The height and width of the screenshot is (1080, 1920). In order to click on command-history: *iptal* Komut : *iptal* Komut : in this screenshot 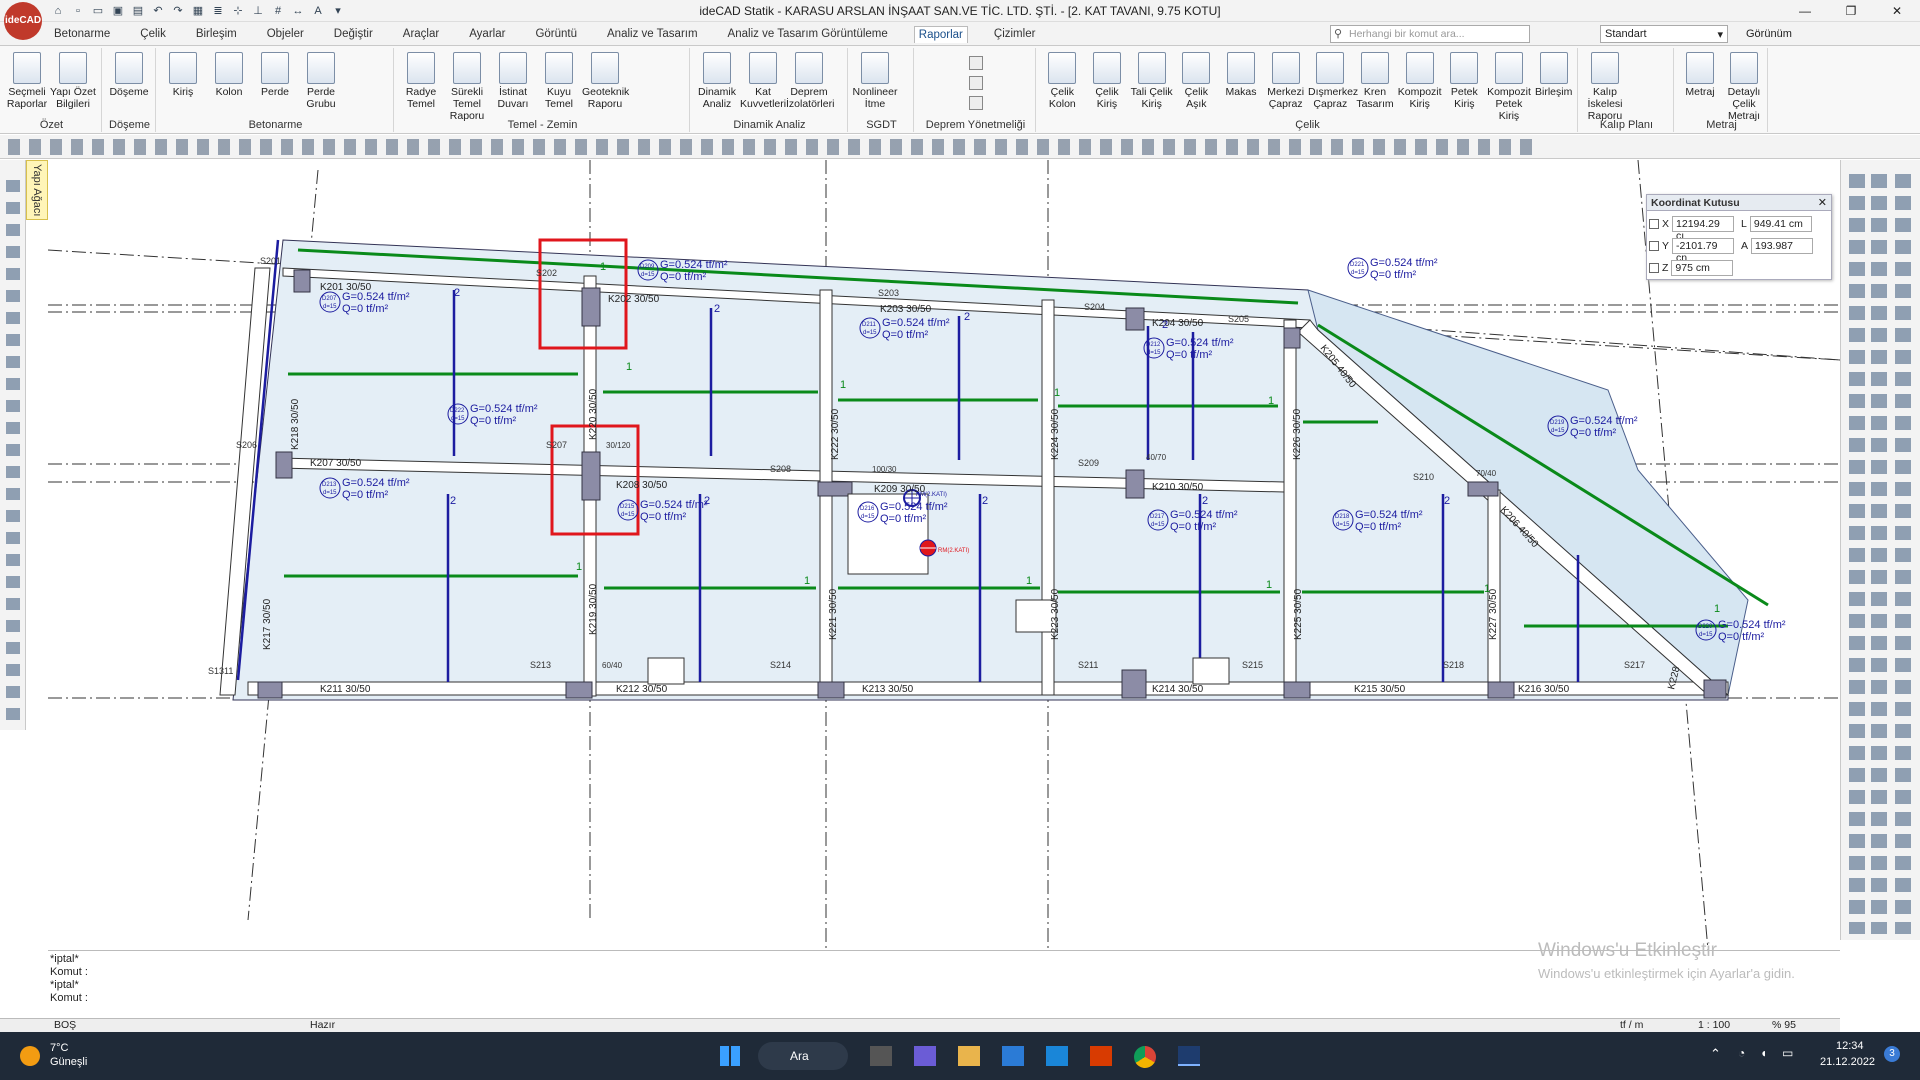, I will do `click(944, 984)`.